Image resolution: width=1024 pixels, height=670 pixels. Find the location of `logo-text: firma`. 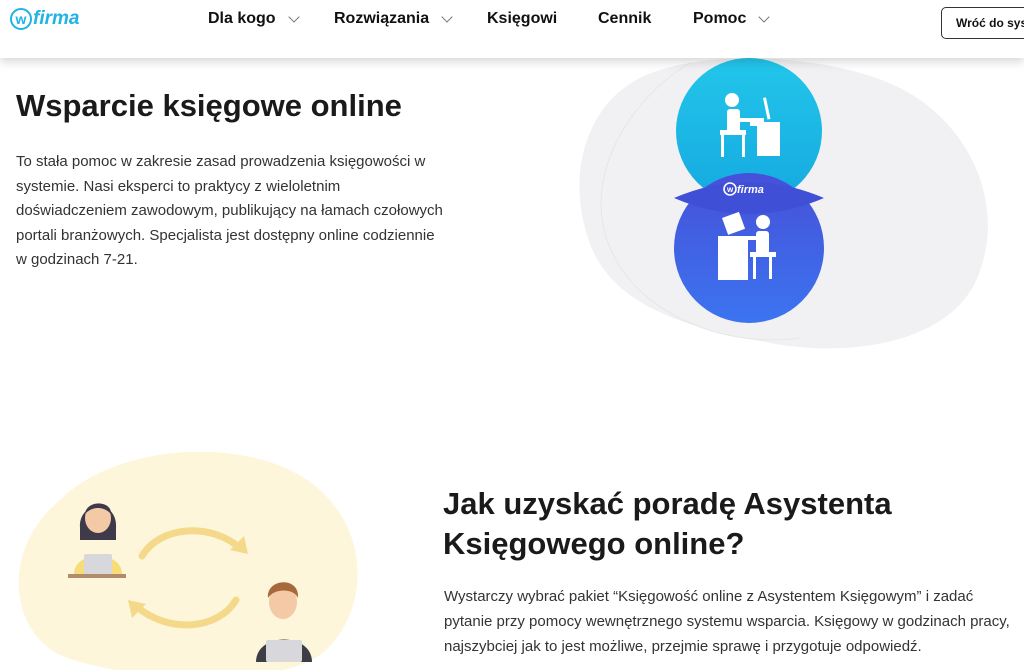

logo-text: firma is located at coordinates (56, 18).